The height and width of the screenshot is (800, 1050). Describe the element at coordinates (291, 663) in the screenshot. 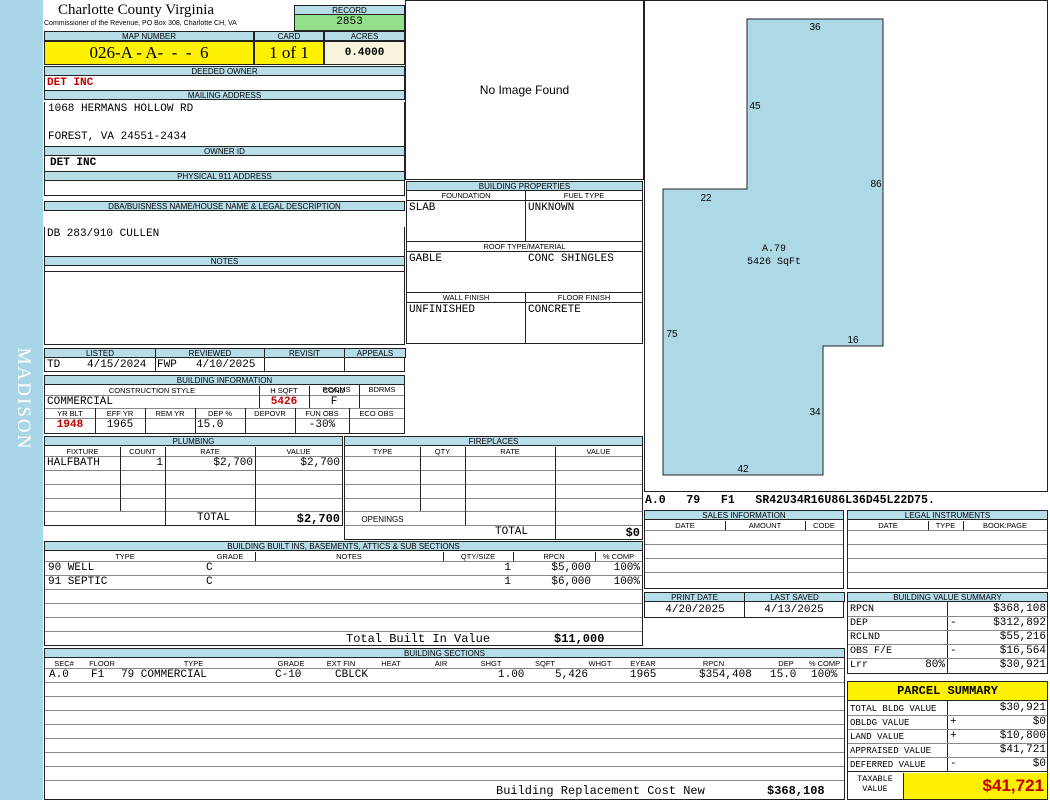

I see `sec-col-grade: GRADE` at that location.